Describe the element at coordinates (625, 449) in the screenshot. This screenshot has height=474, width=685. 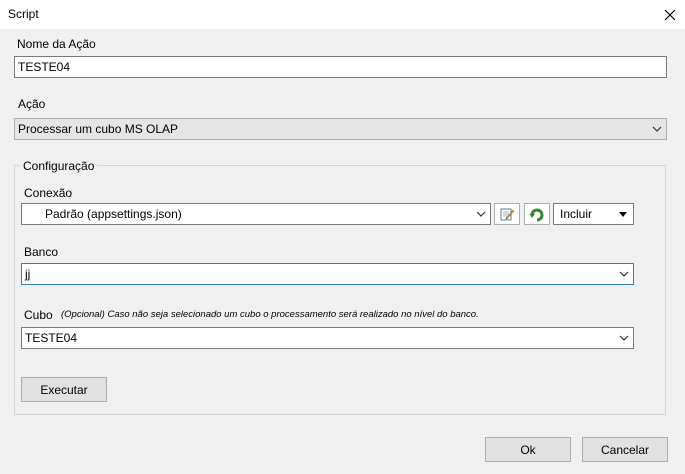
I see `cancel-button: Cancelar` at that location.